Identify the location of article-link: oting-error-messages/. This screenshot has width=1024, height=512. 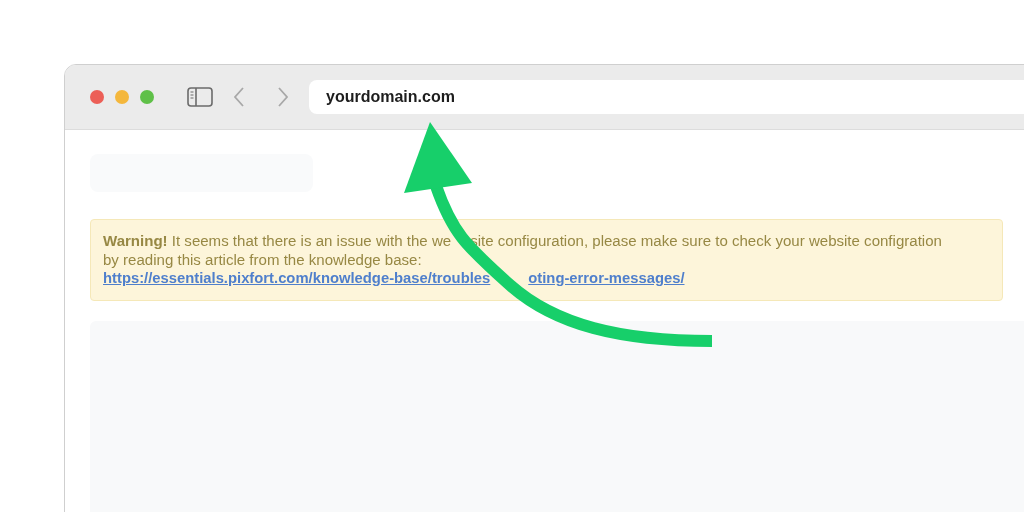
(606, 278).